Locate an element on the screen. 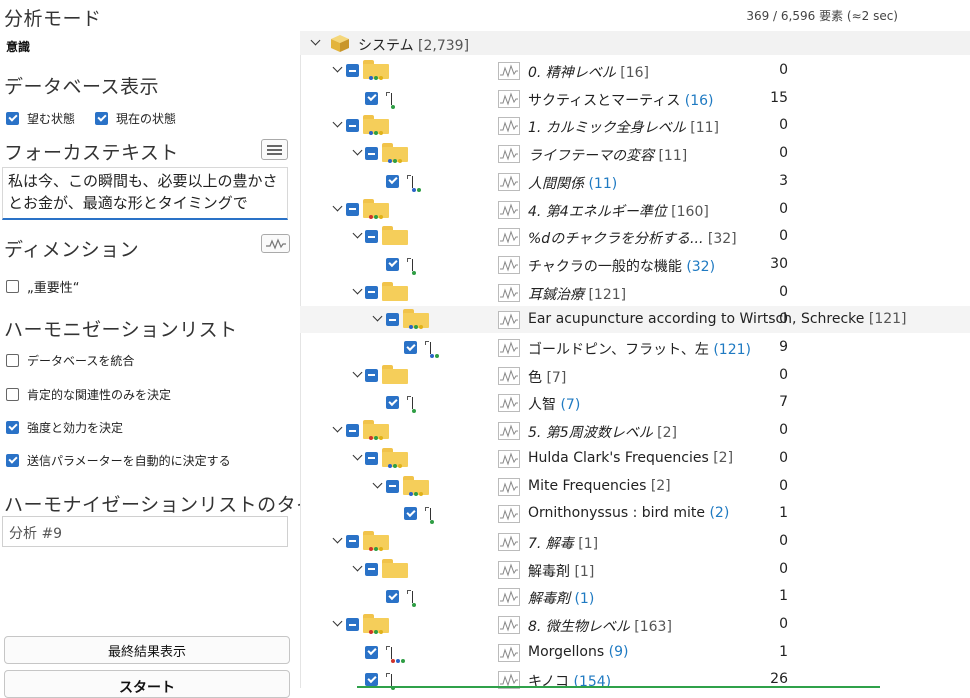  tree-root-row: システム [2,739] is located at coordinates (635, 43).